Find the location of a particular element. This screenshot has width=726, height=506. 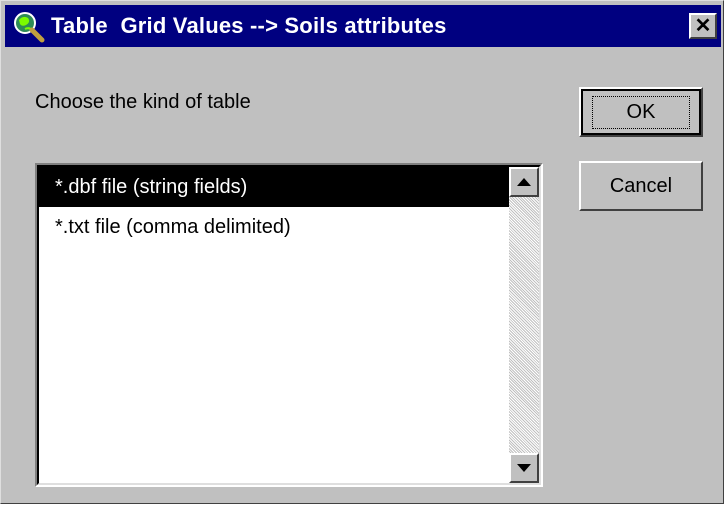

ok-button-label: OK is located at coordinates (641, 112).